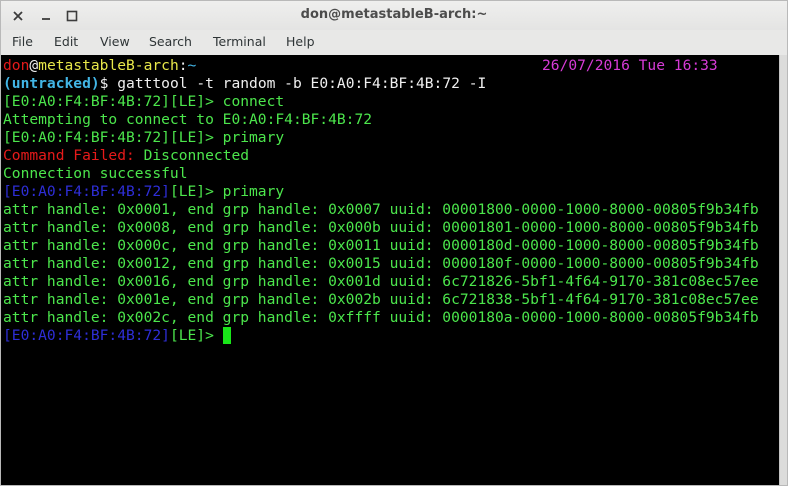  Describe the element at coordinates (34, 65) in the screenshot. I see `prompt-at: @` at that location.